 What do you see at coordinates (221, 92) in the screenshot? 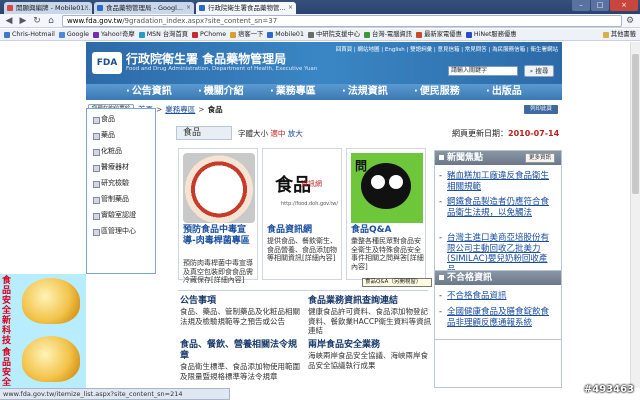
I see `nav-item-about: 機關介紹` at bounding box center [221, 92].